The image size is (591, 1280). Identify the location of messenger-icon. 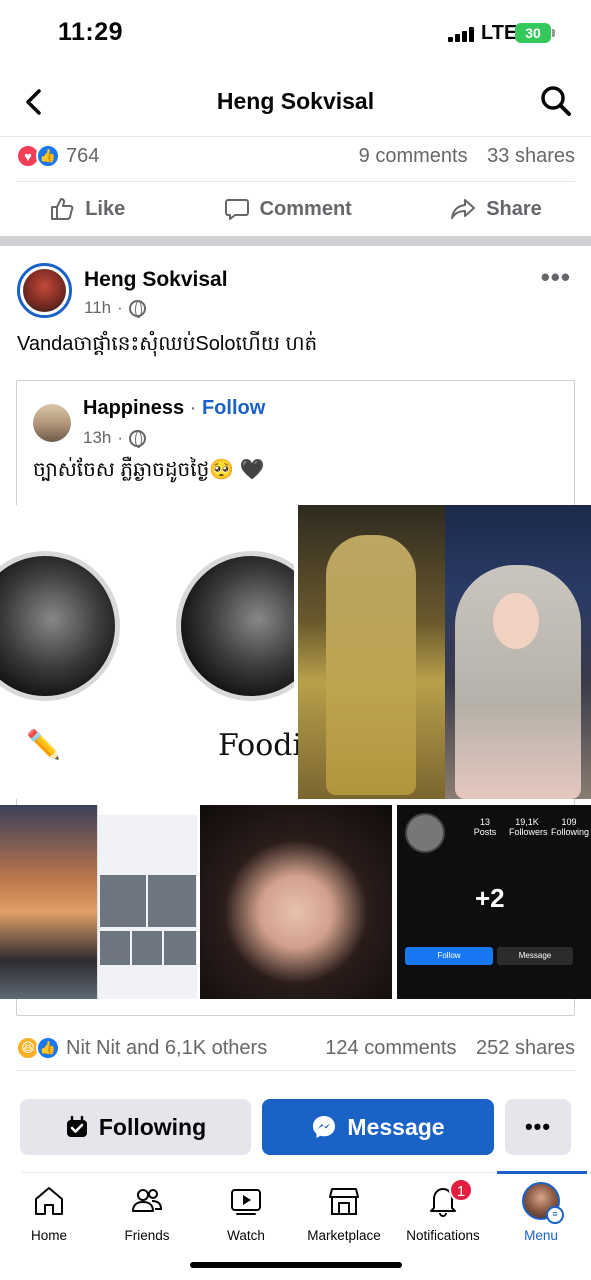
(324, 1127).